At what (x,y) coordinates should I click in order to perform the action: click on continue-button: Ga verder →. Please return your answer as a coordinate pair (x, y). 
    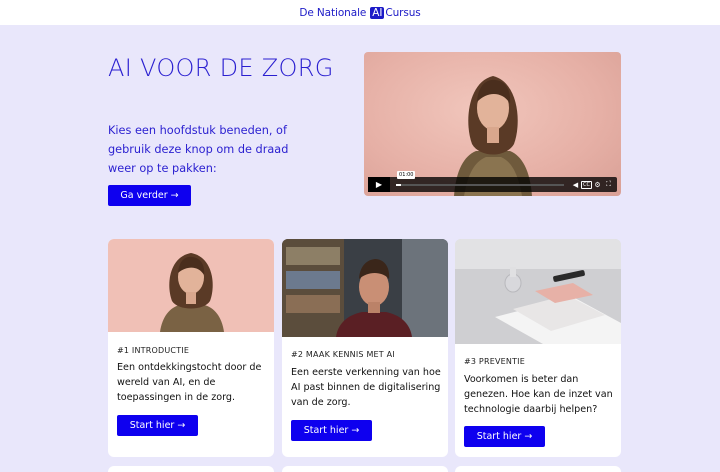
    Looking at the image, I should click on (149, 195).